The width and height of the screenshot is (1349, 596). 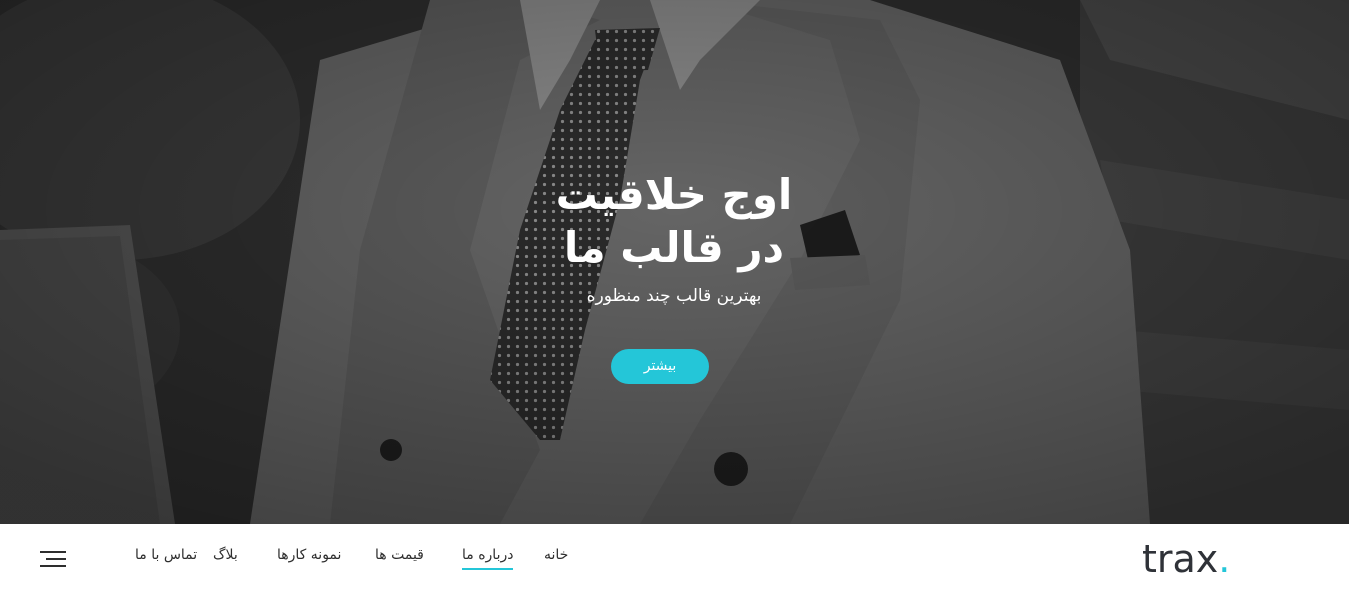 What do you see at coordinates (488, 558) in the screenshot?
I see `nav-item-about: درباره ما` at bounding box center [488, 558].